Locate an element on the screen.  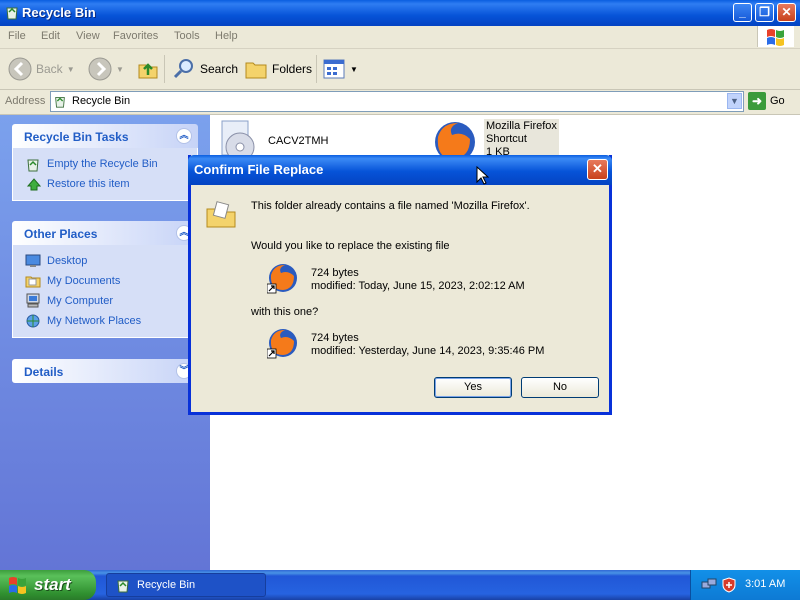
file-name: Mozilla Firefox is located at coordinates (521, 126).